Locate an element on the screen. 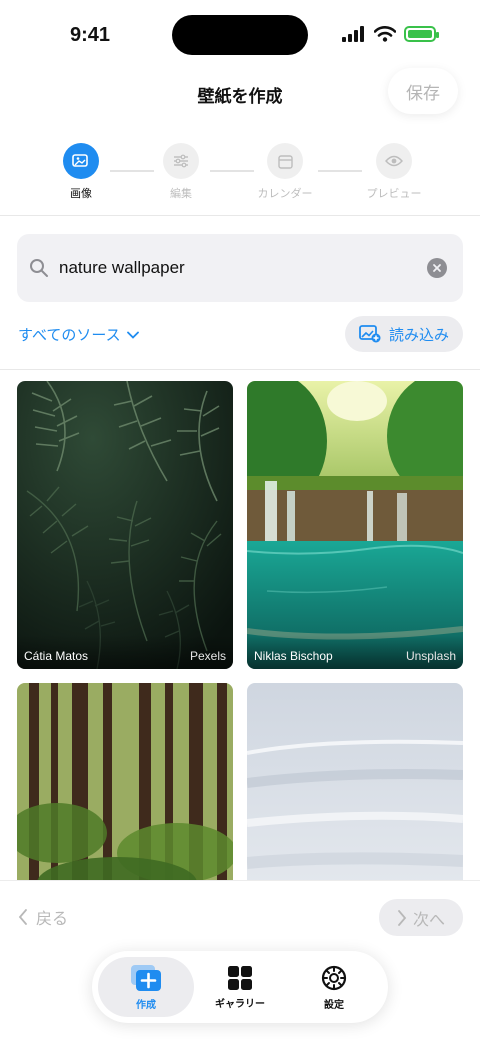 The height and width of the screenshot is (1043, 480). photo-credit: Cátia Matos Pexels is located at coordinates (125, 652).